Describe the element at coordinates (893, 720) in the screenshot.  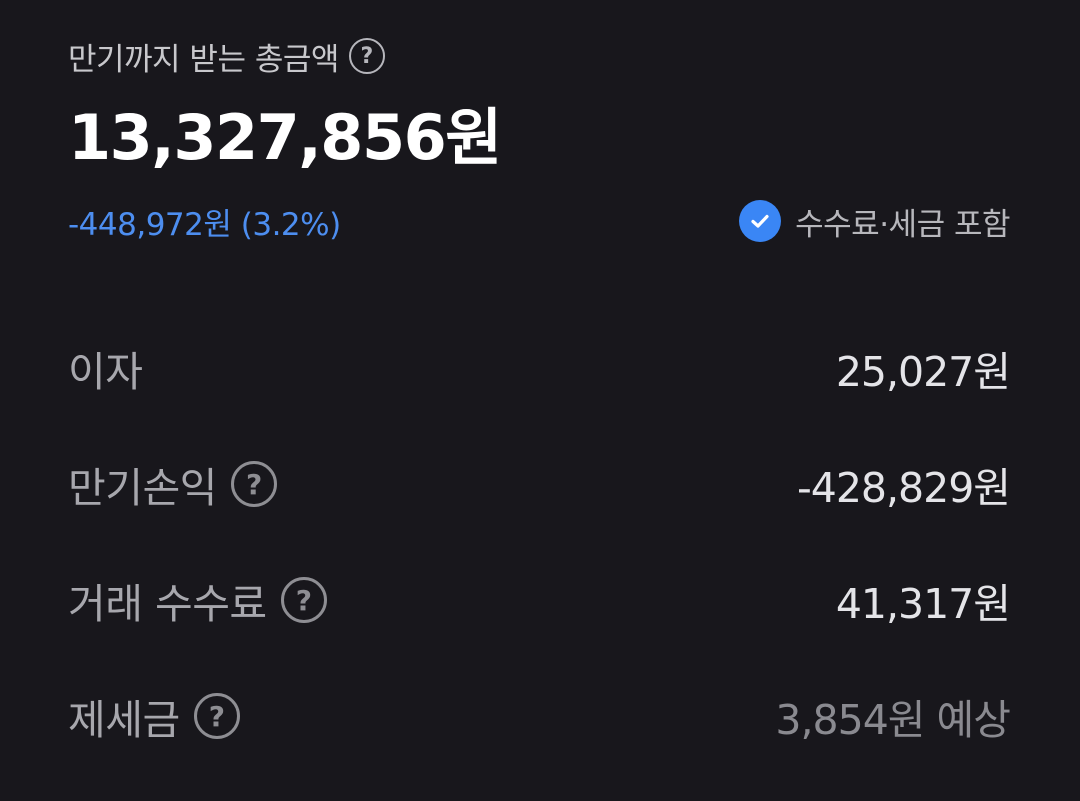
I see `detail-value: 3,854원 예상` at that location.